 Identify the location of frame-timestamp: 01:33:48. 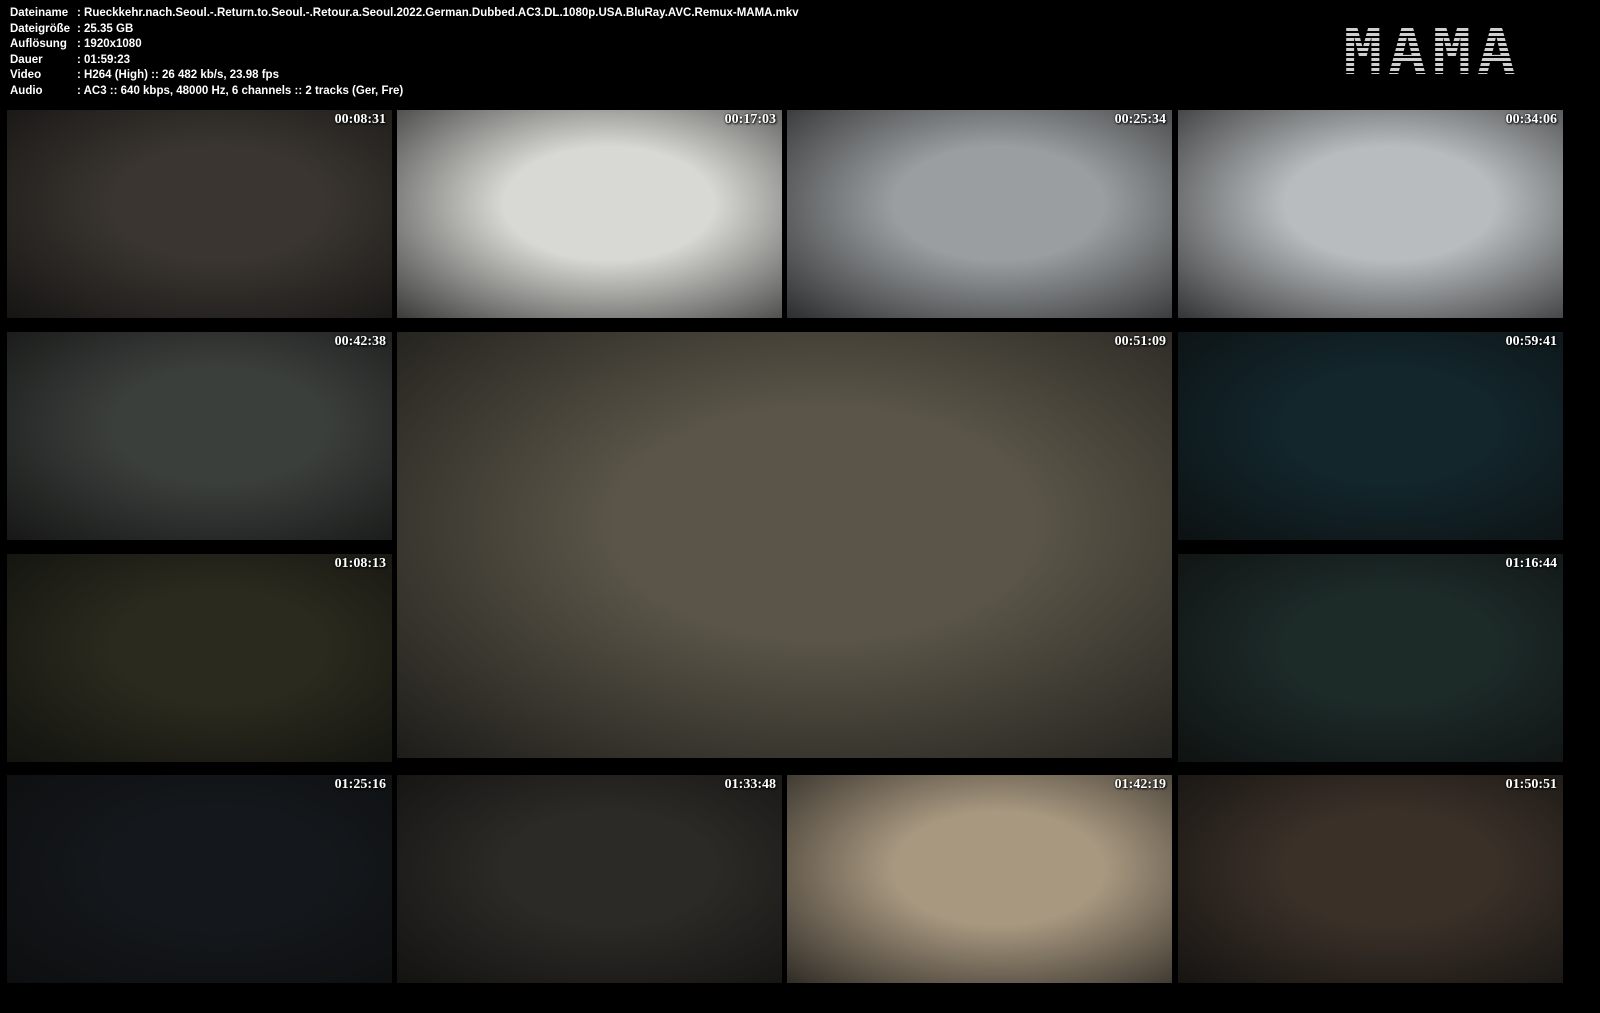
(750, 784).